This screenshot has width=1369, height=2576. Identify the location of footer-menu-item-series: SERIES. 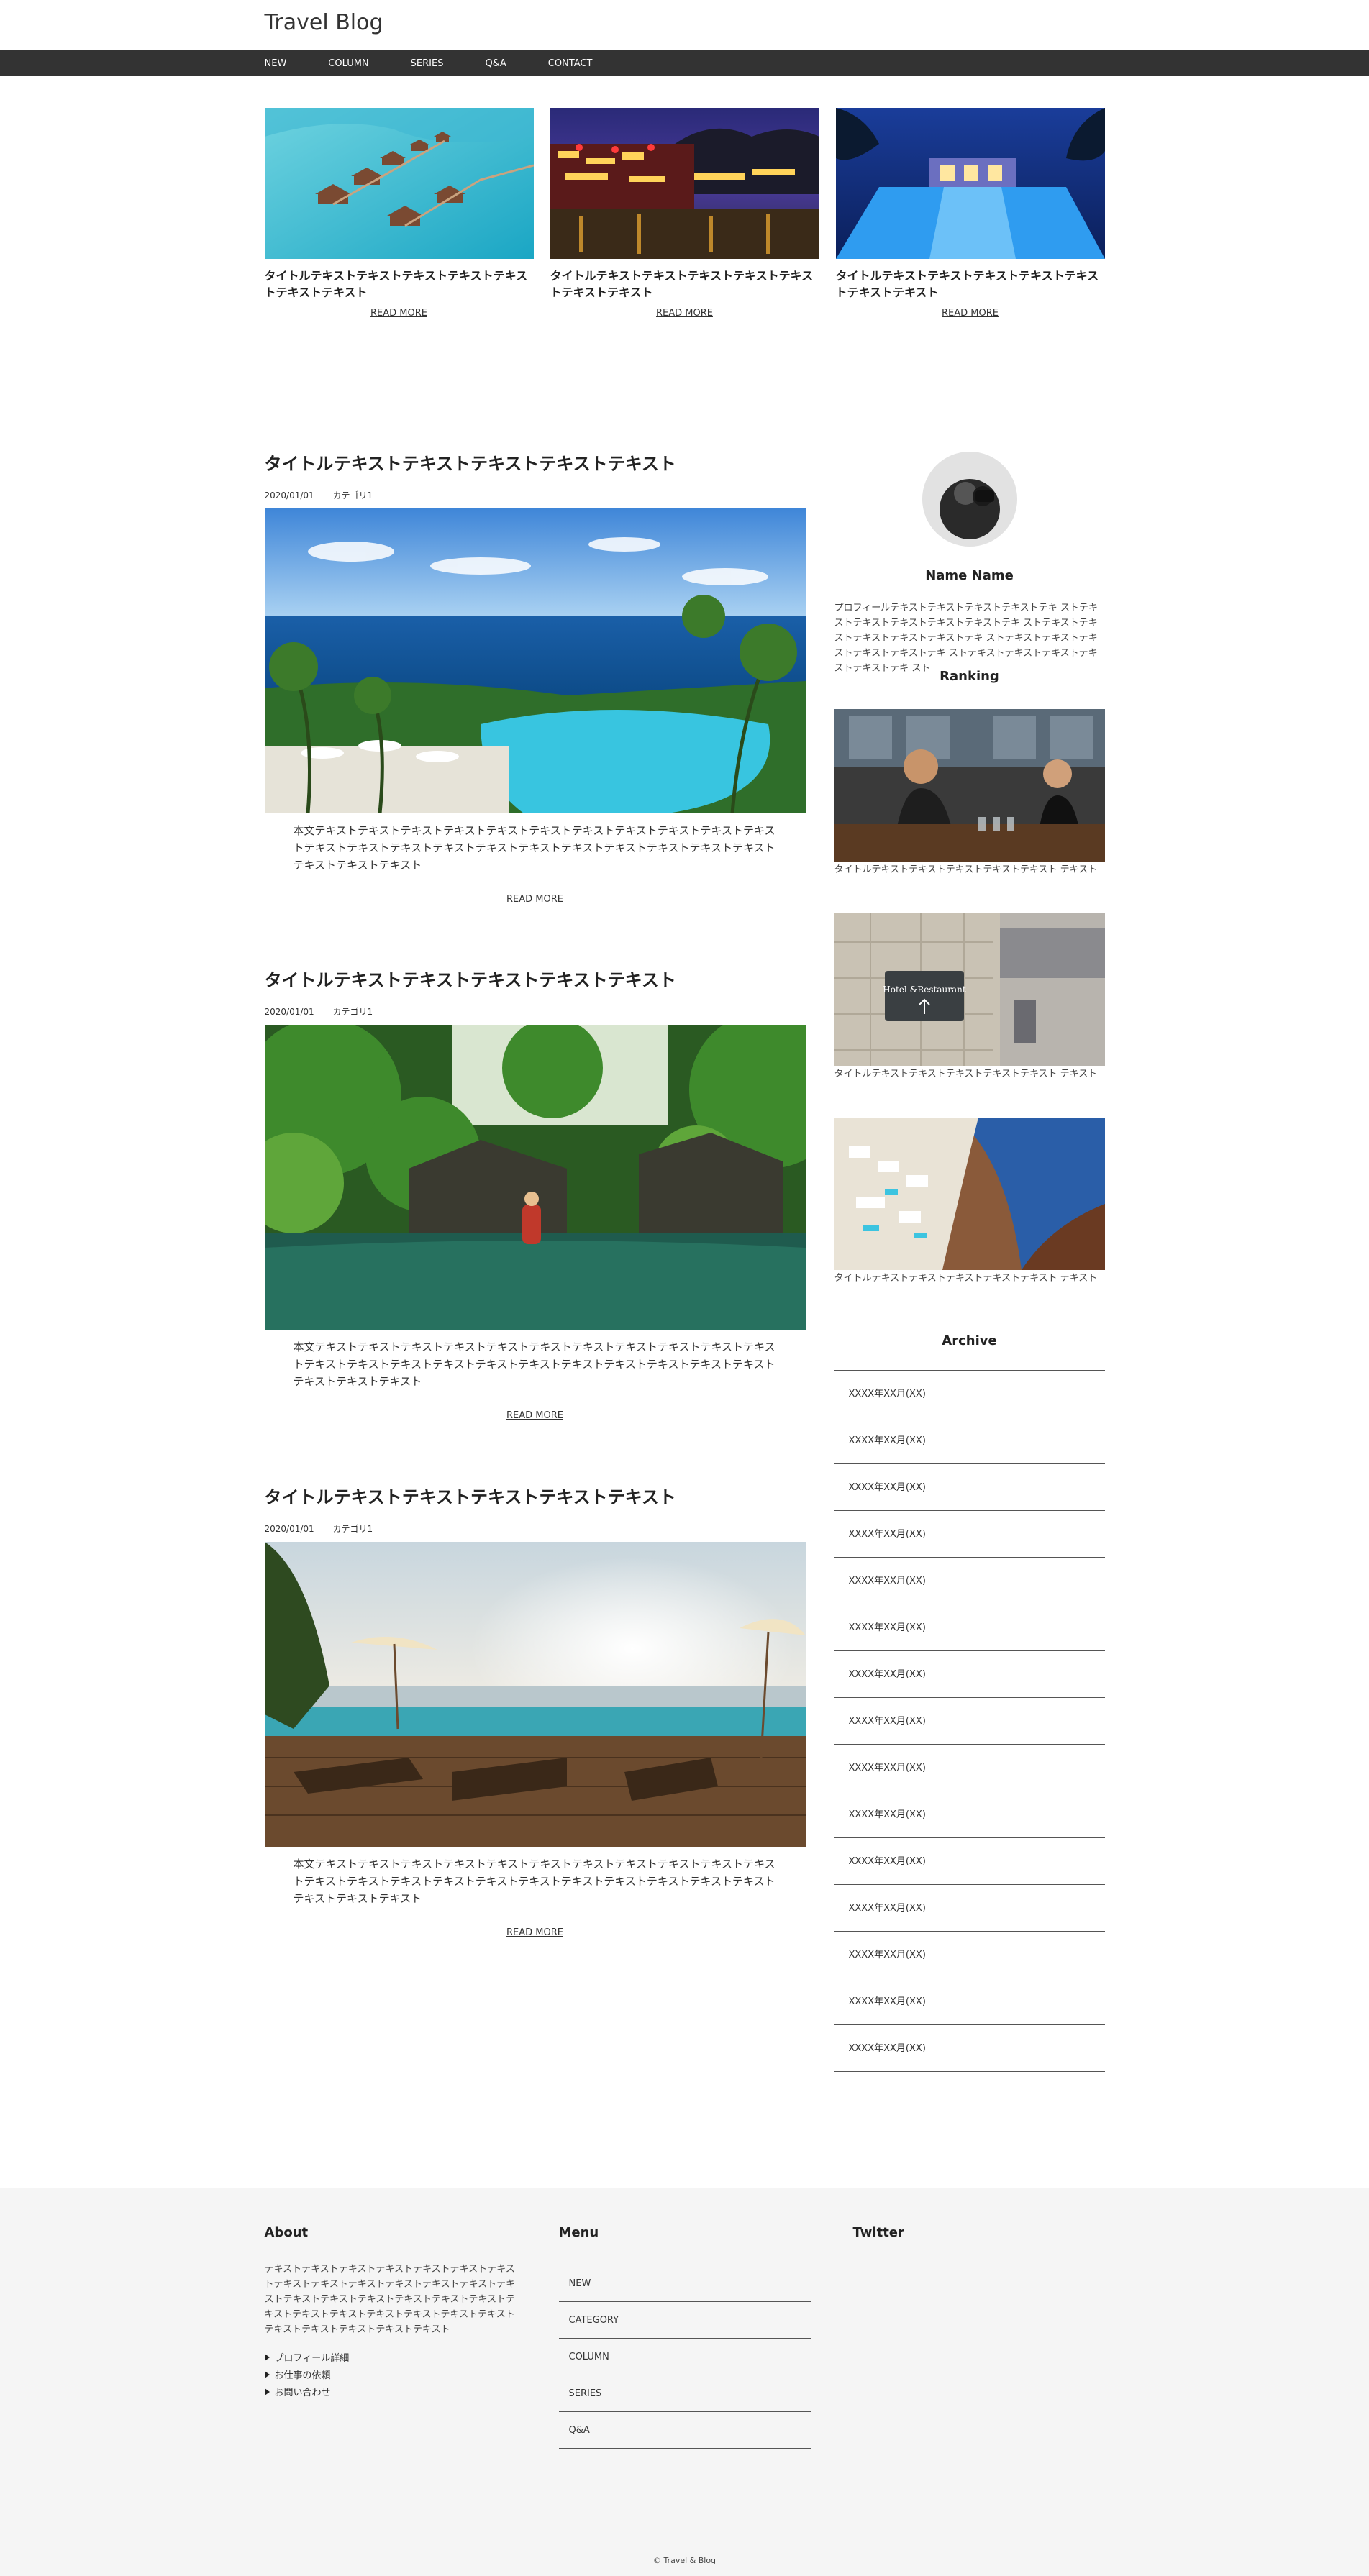
(684, 2393).